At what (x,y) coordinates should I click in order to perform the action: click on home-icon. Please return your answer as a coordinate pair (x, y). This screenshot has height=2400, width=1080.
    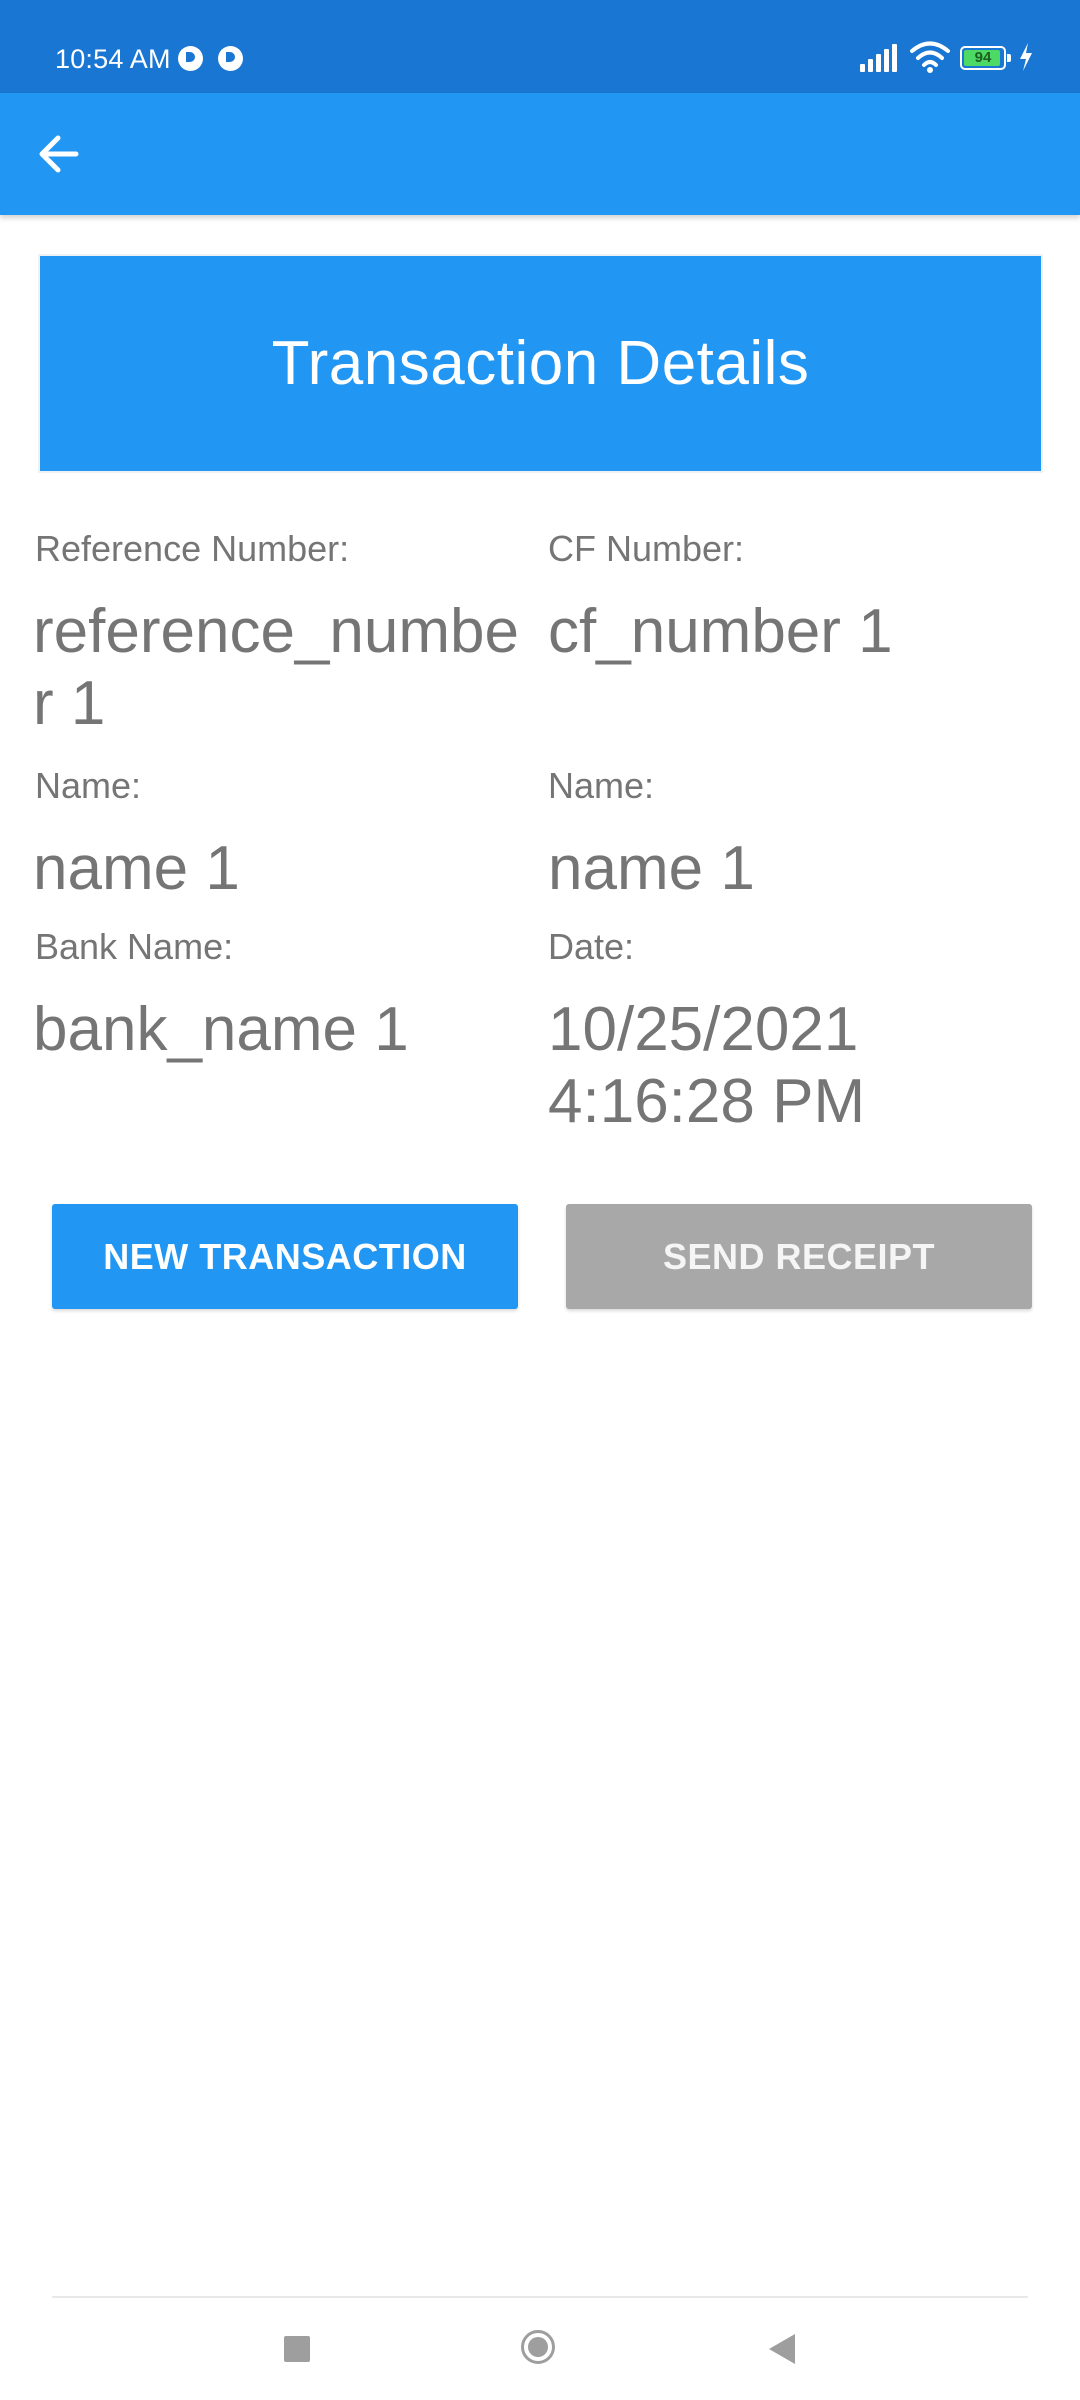
    Looking at the image, I should click on (538, 2347).